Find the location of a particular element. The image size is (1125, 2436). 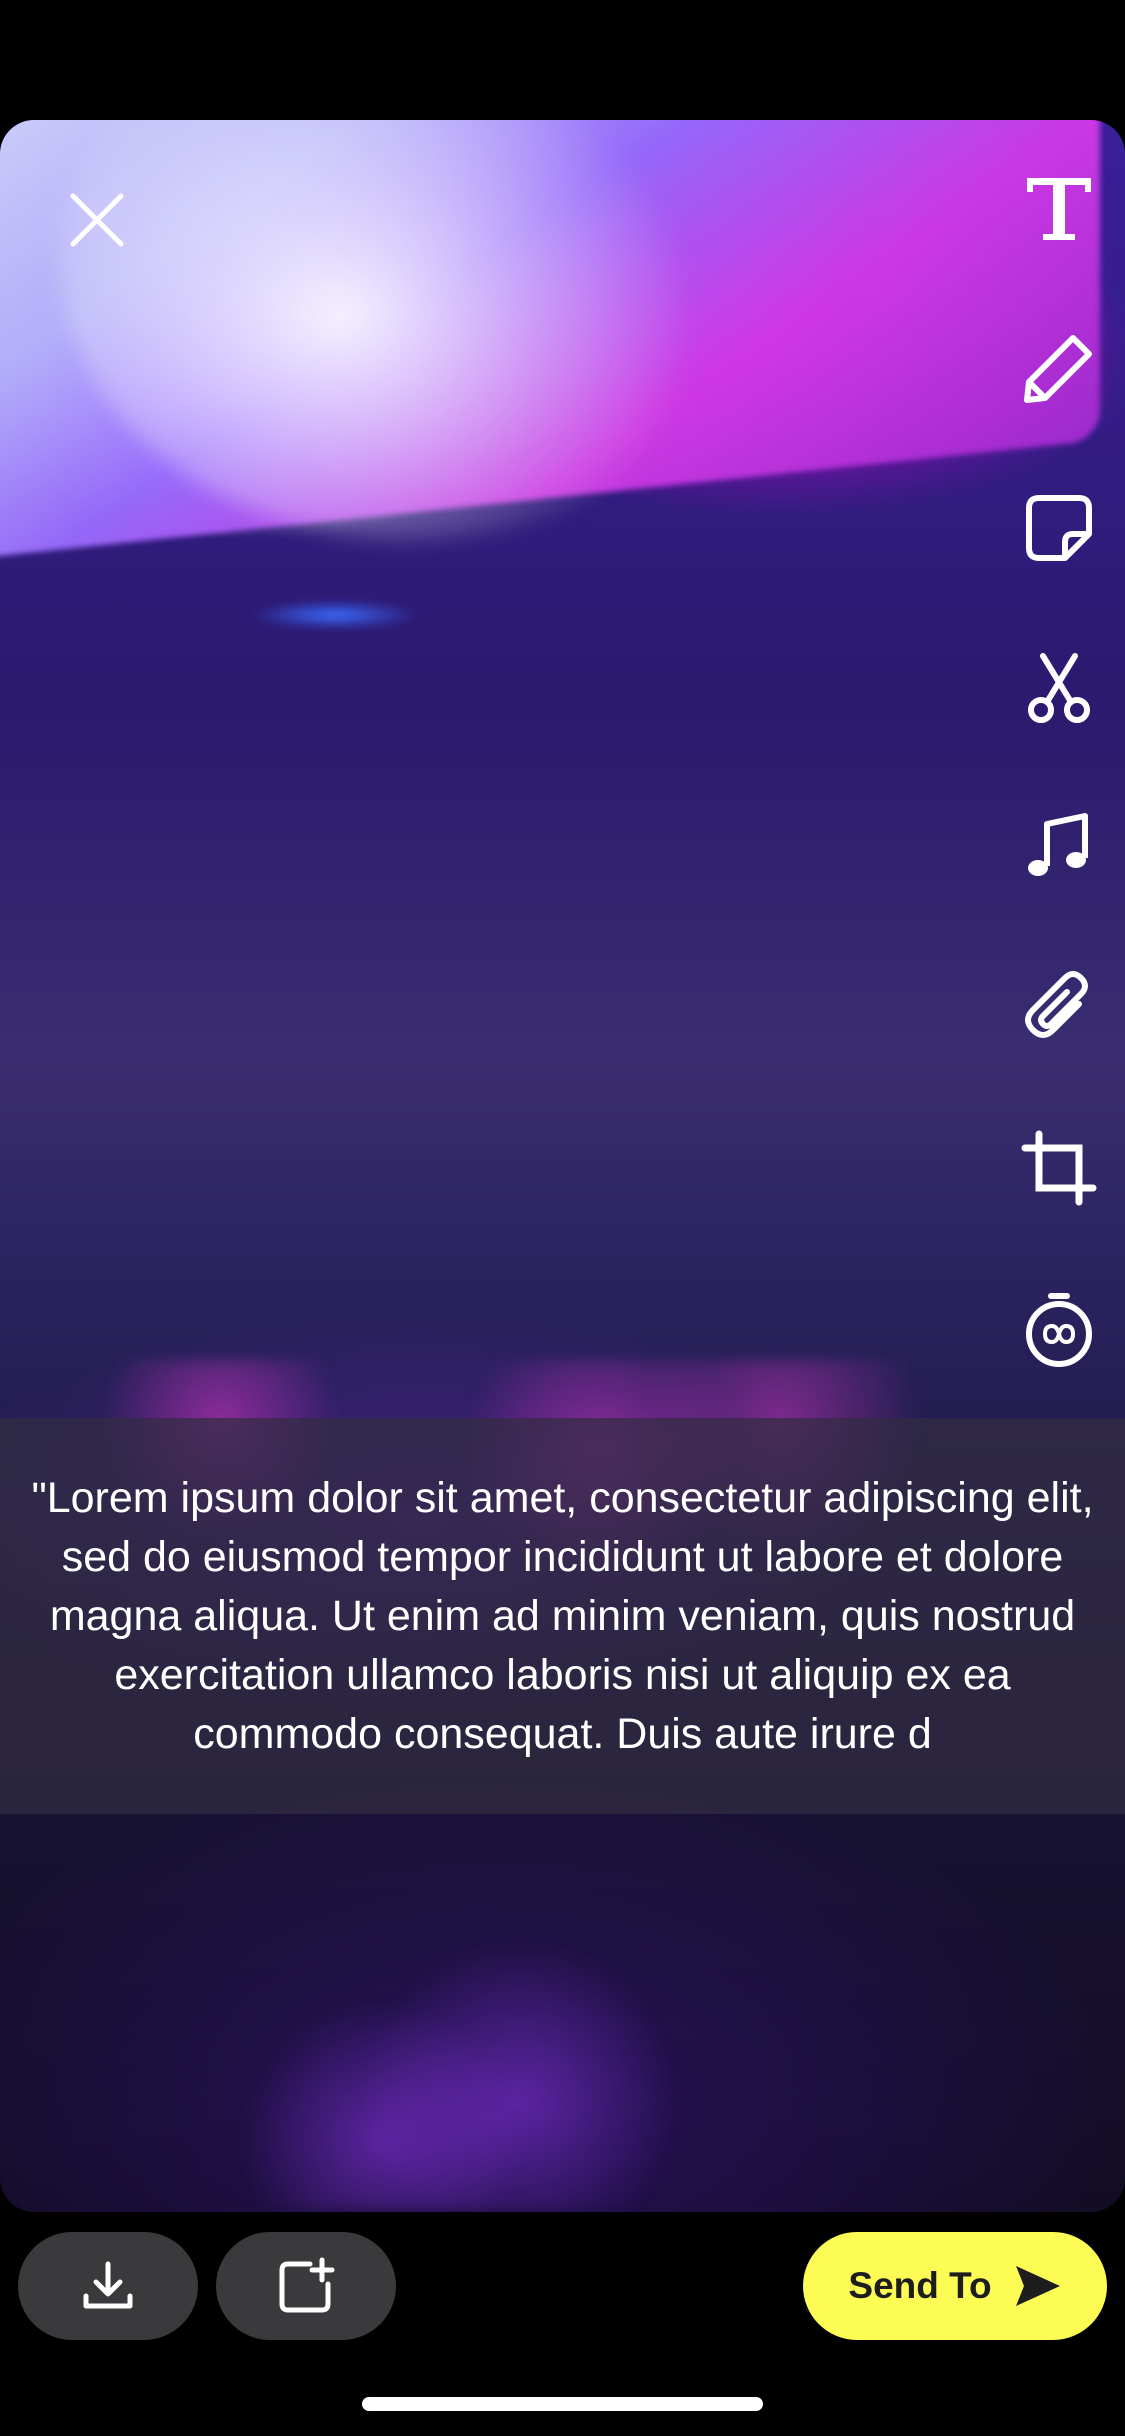

draw-tool-button is located at coordinates (1059, 368).